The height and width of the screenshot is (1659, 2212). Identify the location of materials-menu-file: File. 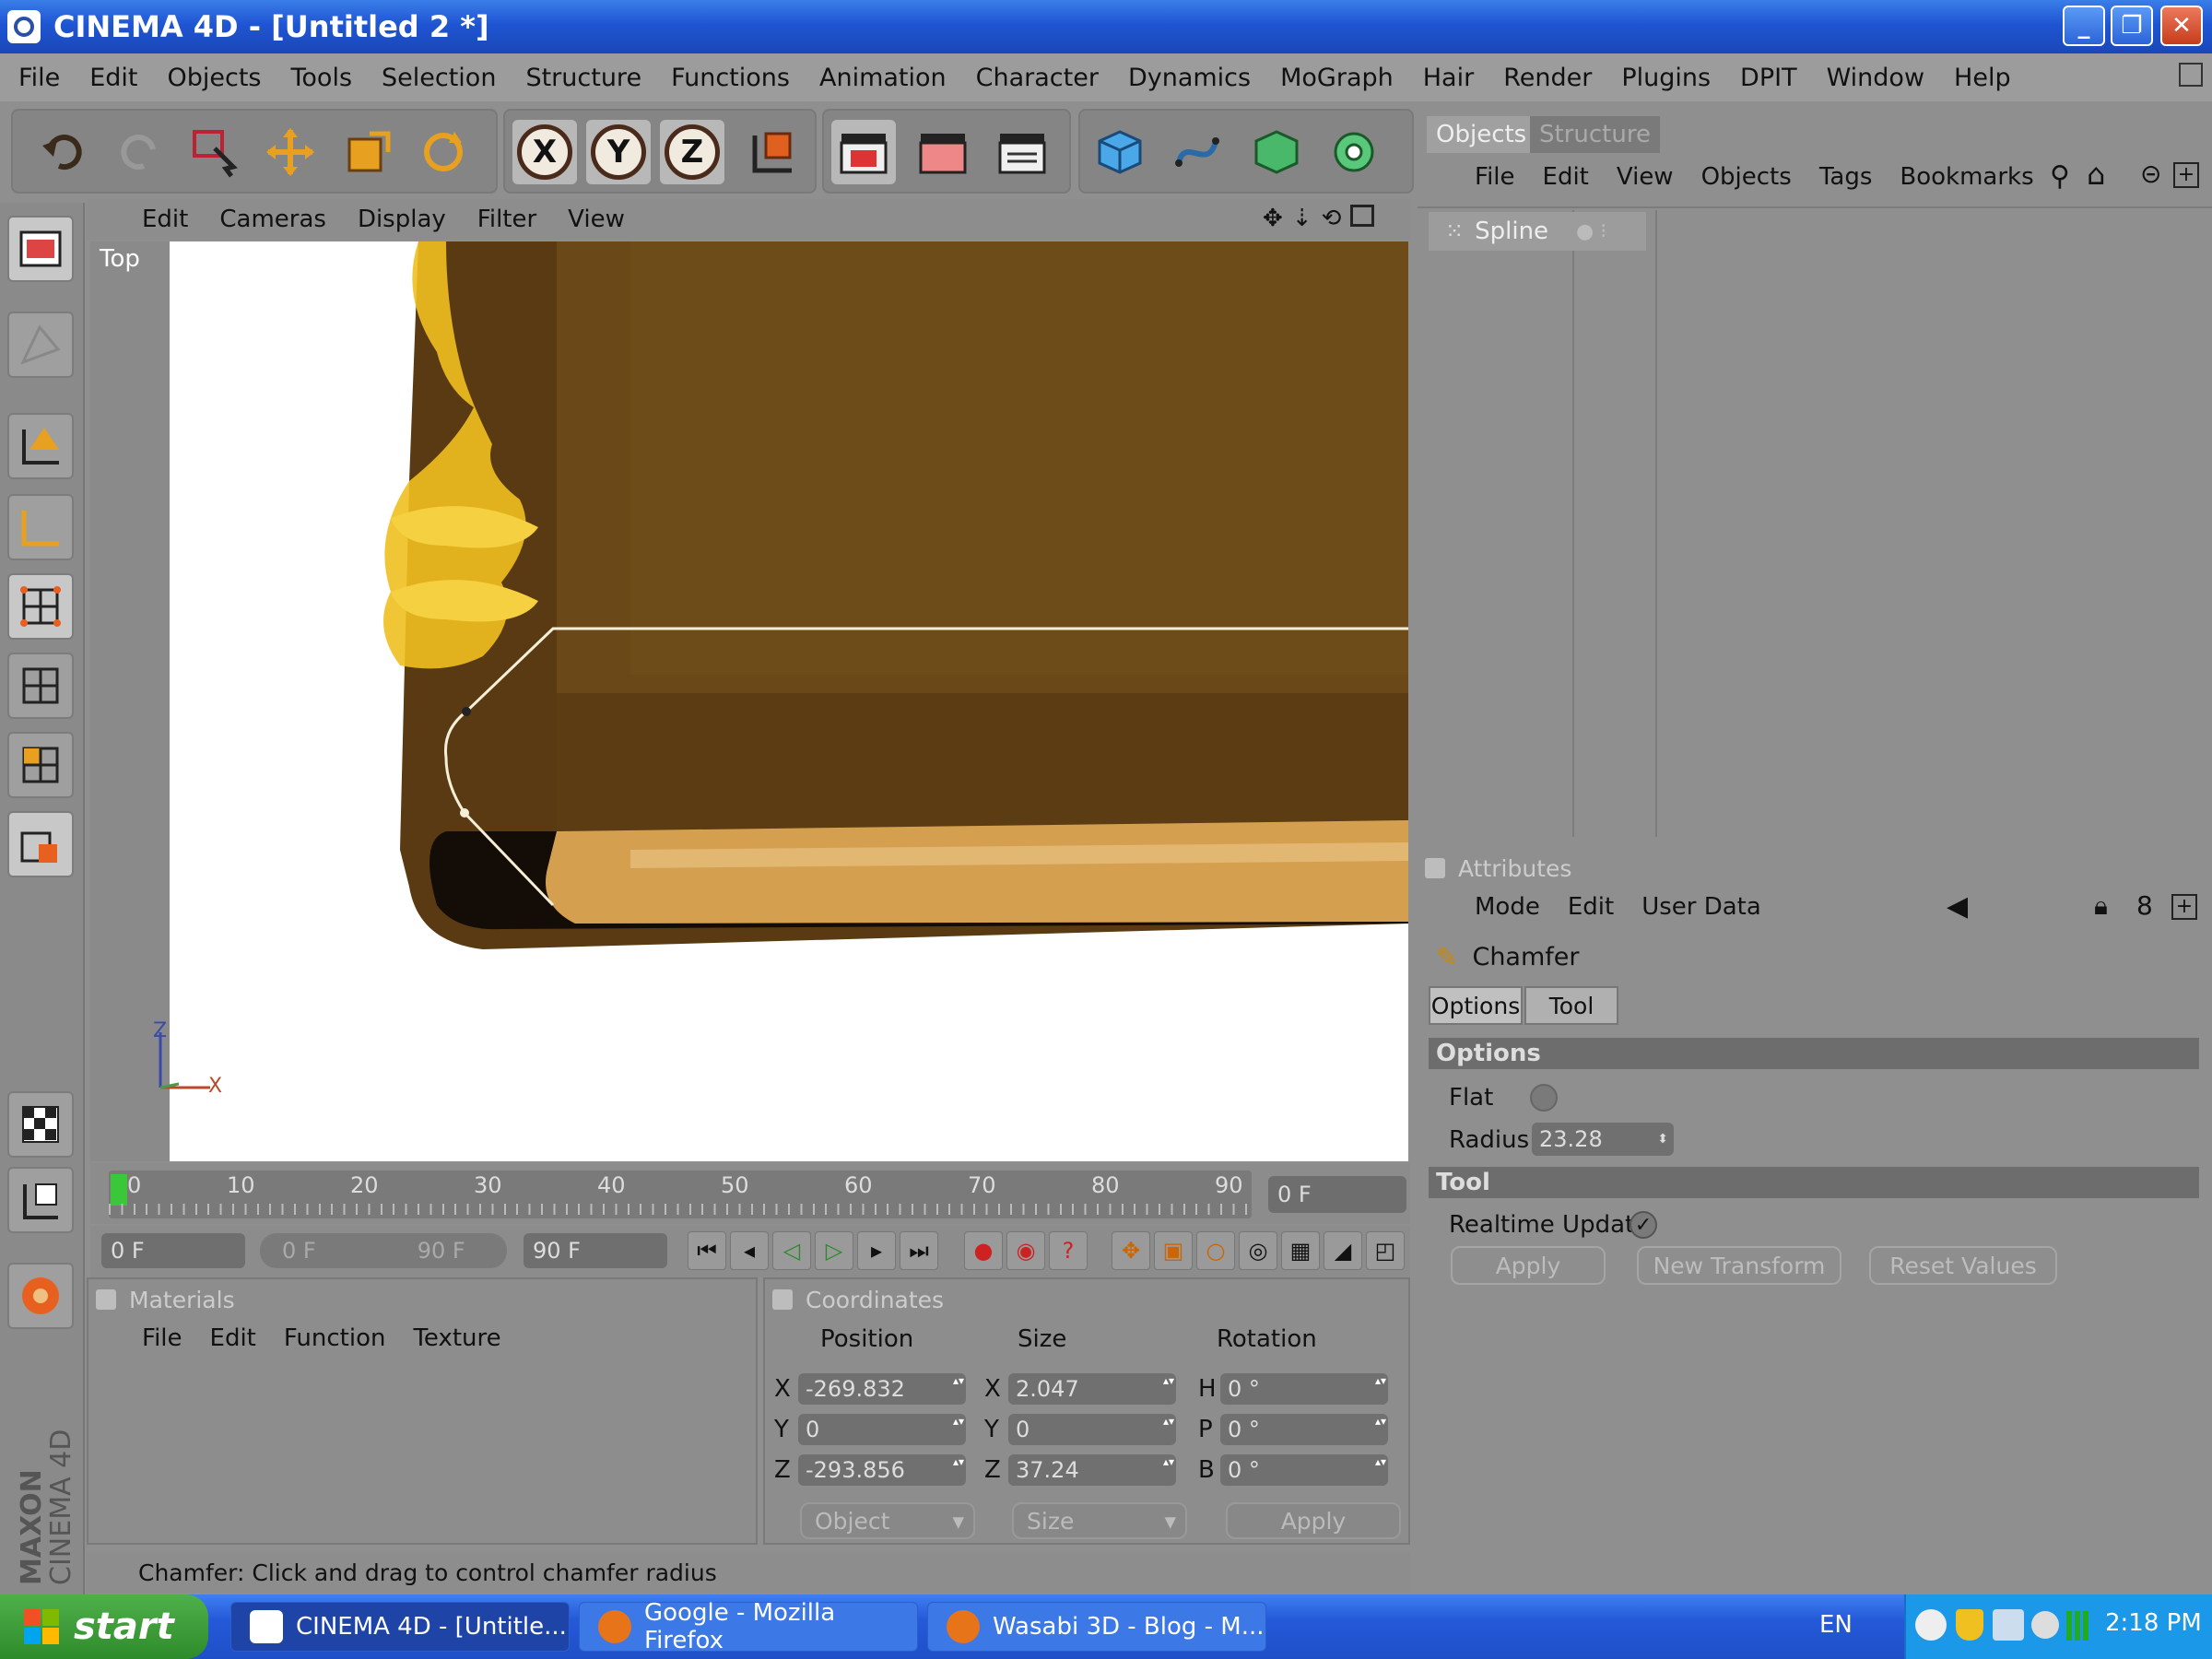
(162, 1338).